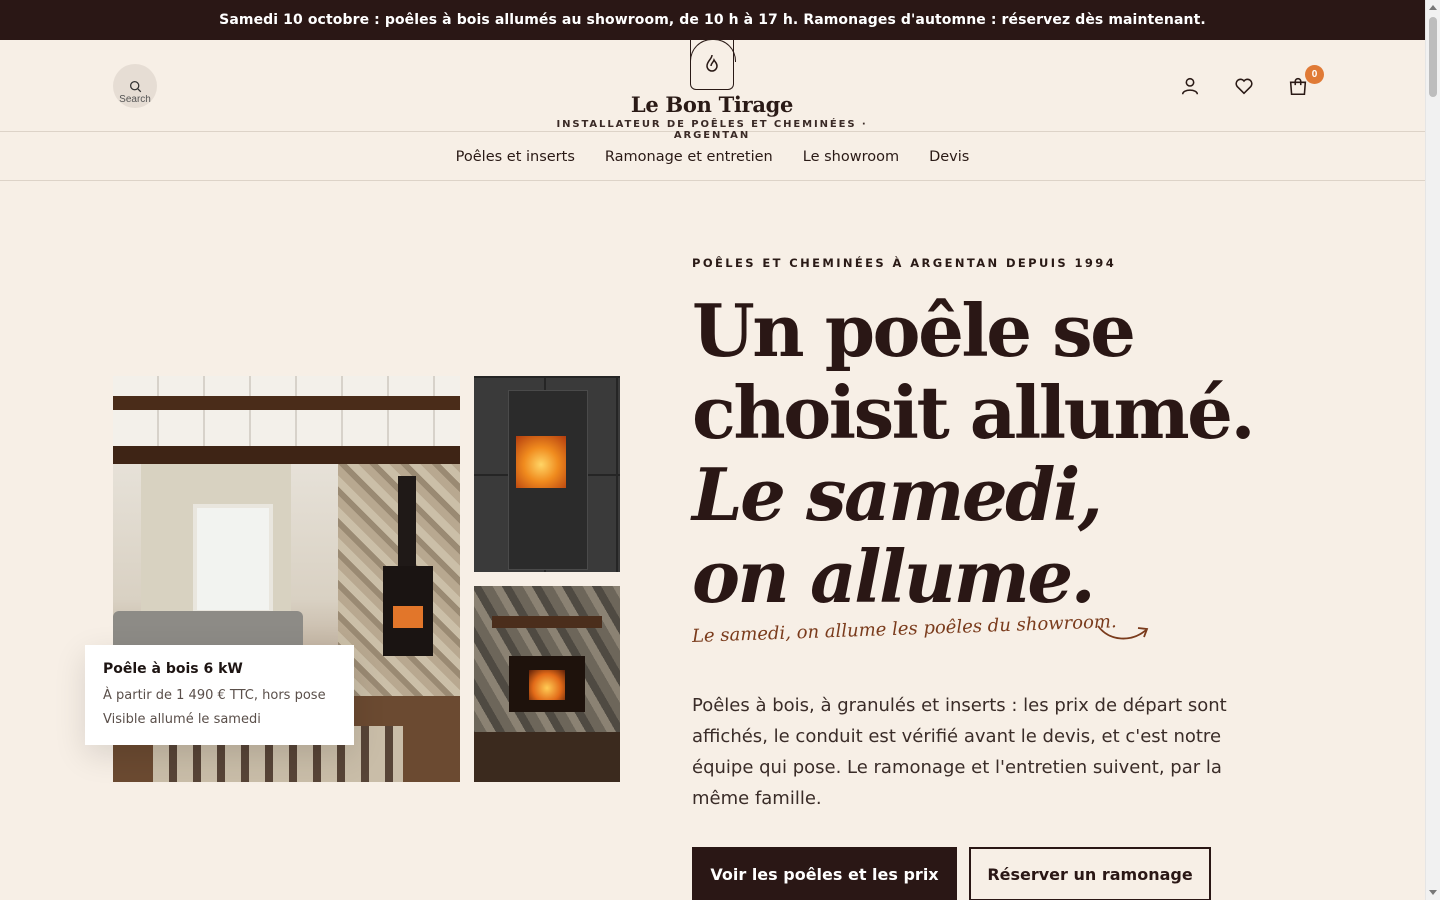 This screenshot has height=900, width=1440. I want to click on headline-italic-2: on allume., so click(894, 576).